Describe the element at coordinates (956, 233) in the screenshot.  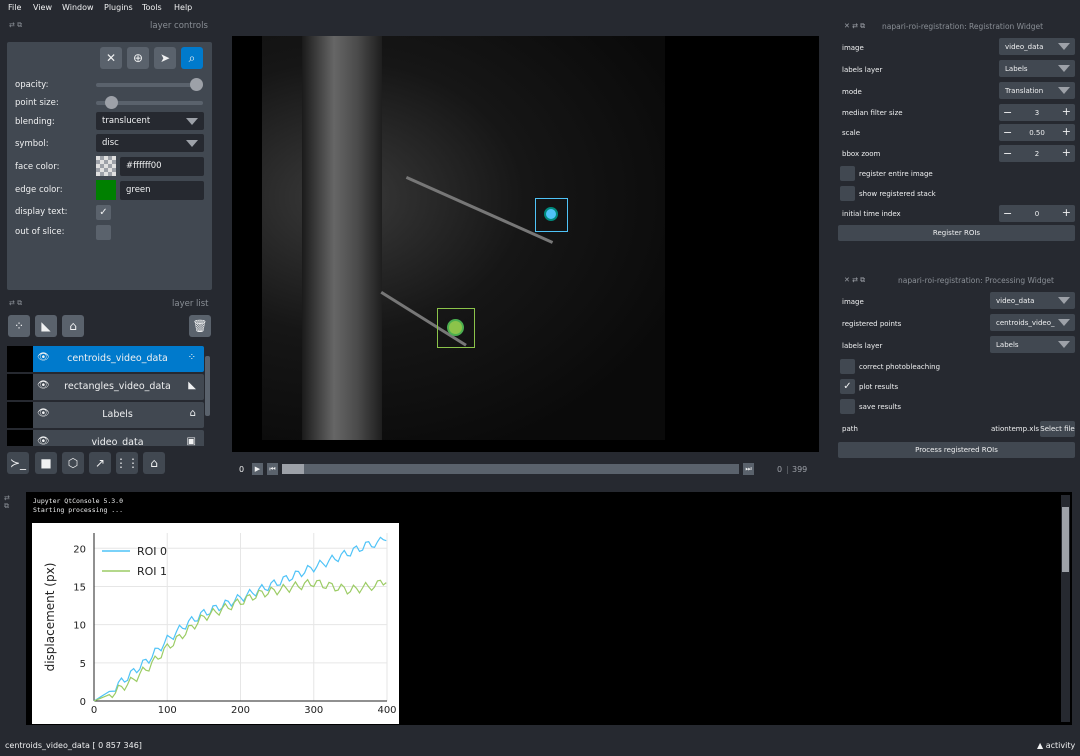
I see `register-rois-button: Register ROIs` at that location.